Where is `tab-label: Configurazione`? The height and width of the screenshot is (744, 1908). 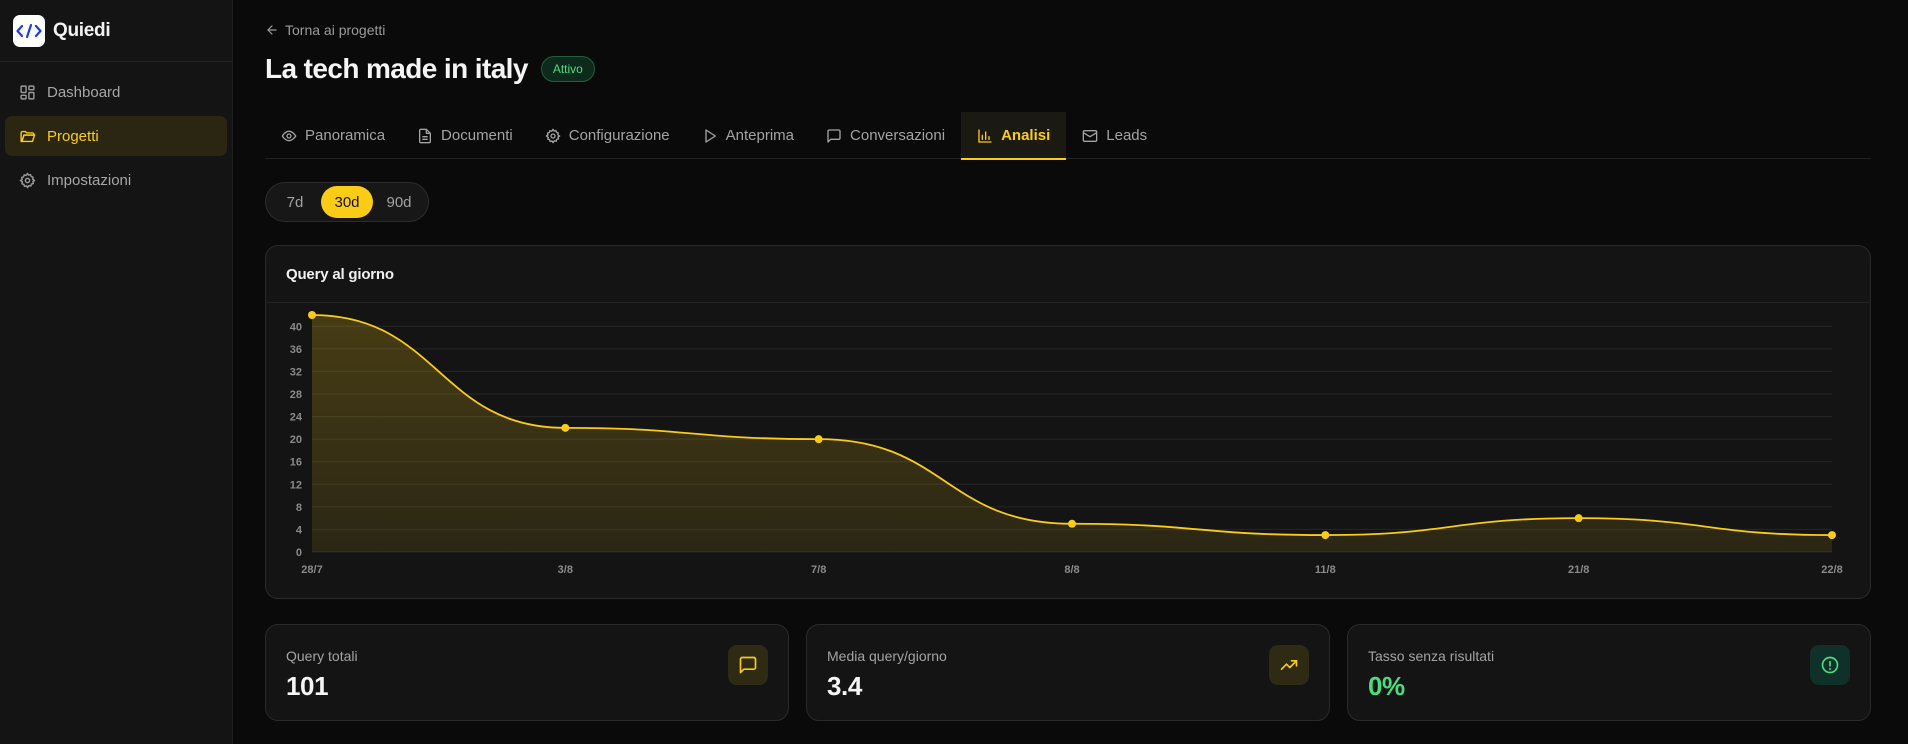
tab-label: Configurazione is located at coordinates (619, 135).